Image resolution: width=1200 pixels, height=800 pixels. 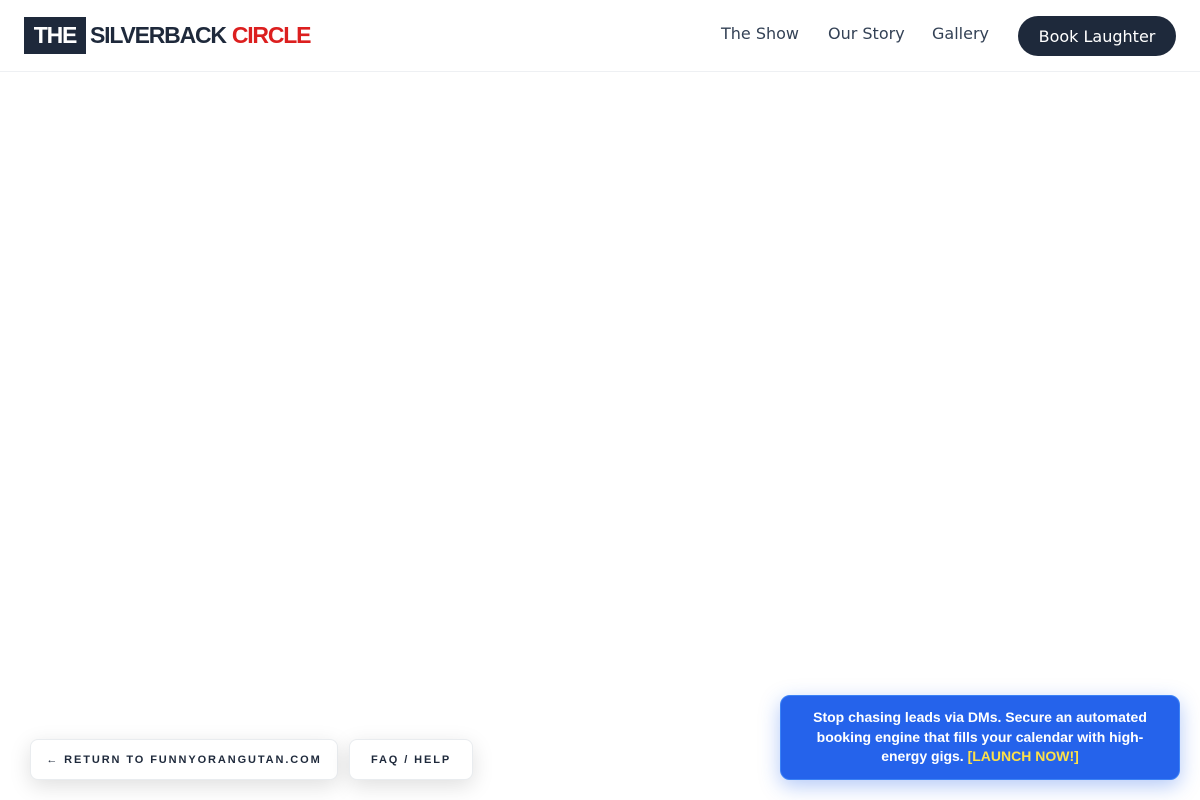 I want to click on book-laughter-button: Book Laughter, so click(x=1097, y=36).